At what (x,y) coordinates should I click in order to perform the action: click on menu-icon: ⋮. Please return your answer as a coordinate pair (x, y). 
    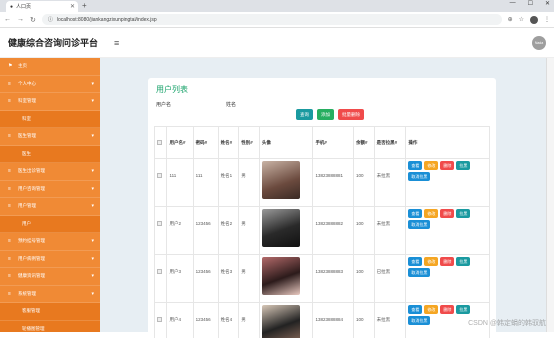
    Looking at the image, I should click on (547, 19).